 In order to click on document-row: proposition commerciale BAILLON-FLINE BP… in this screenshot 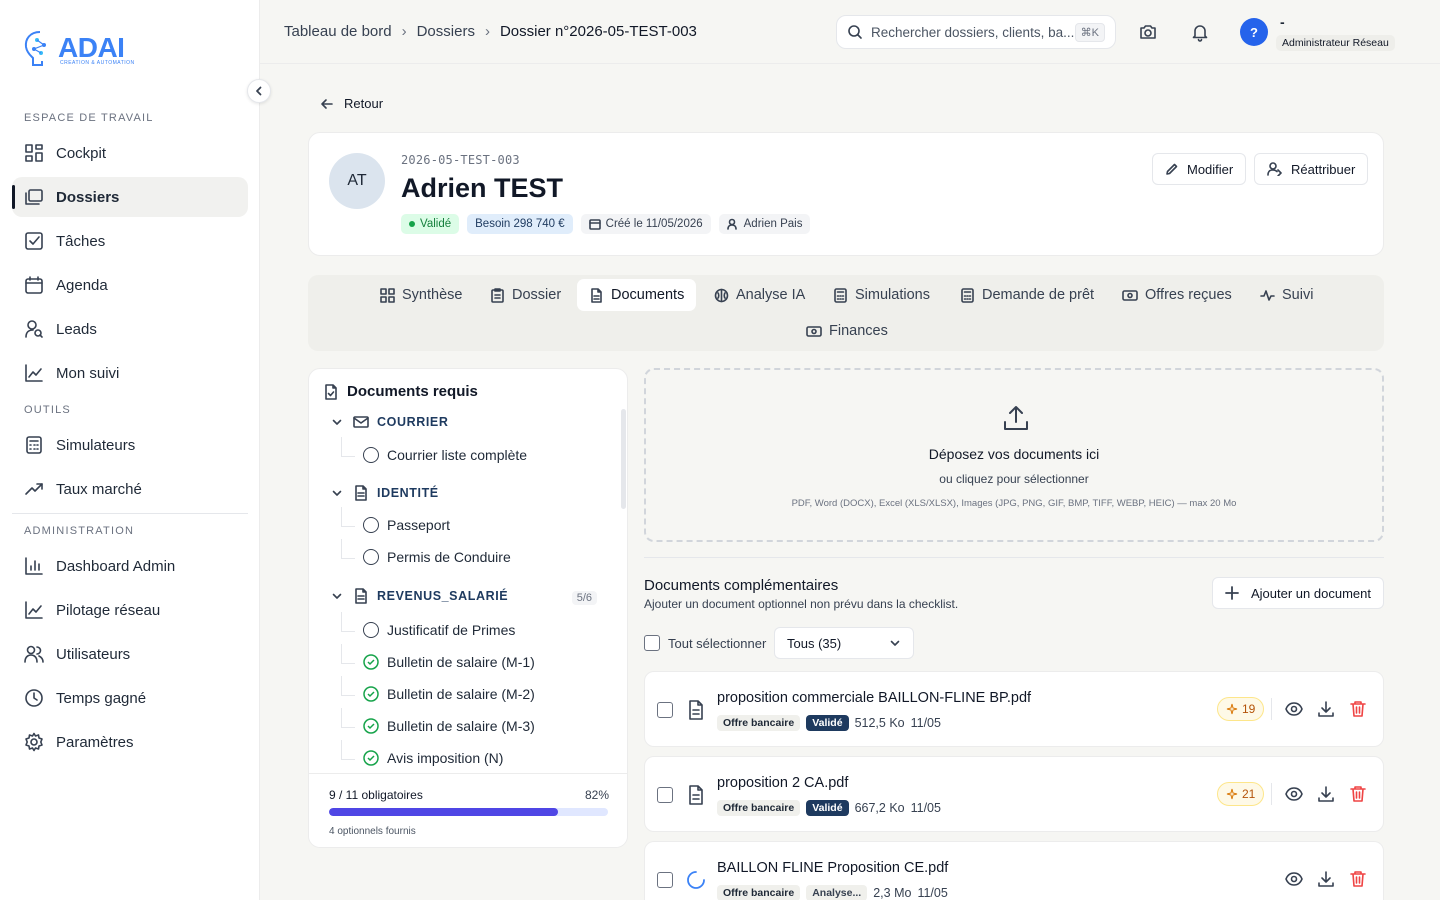, I will do `click(1014, 709)`.